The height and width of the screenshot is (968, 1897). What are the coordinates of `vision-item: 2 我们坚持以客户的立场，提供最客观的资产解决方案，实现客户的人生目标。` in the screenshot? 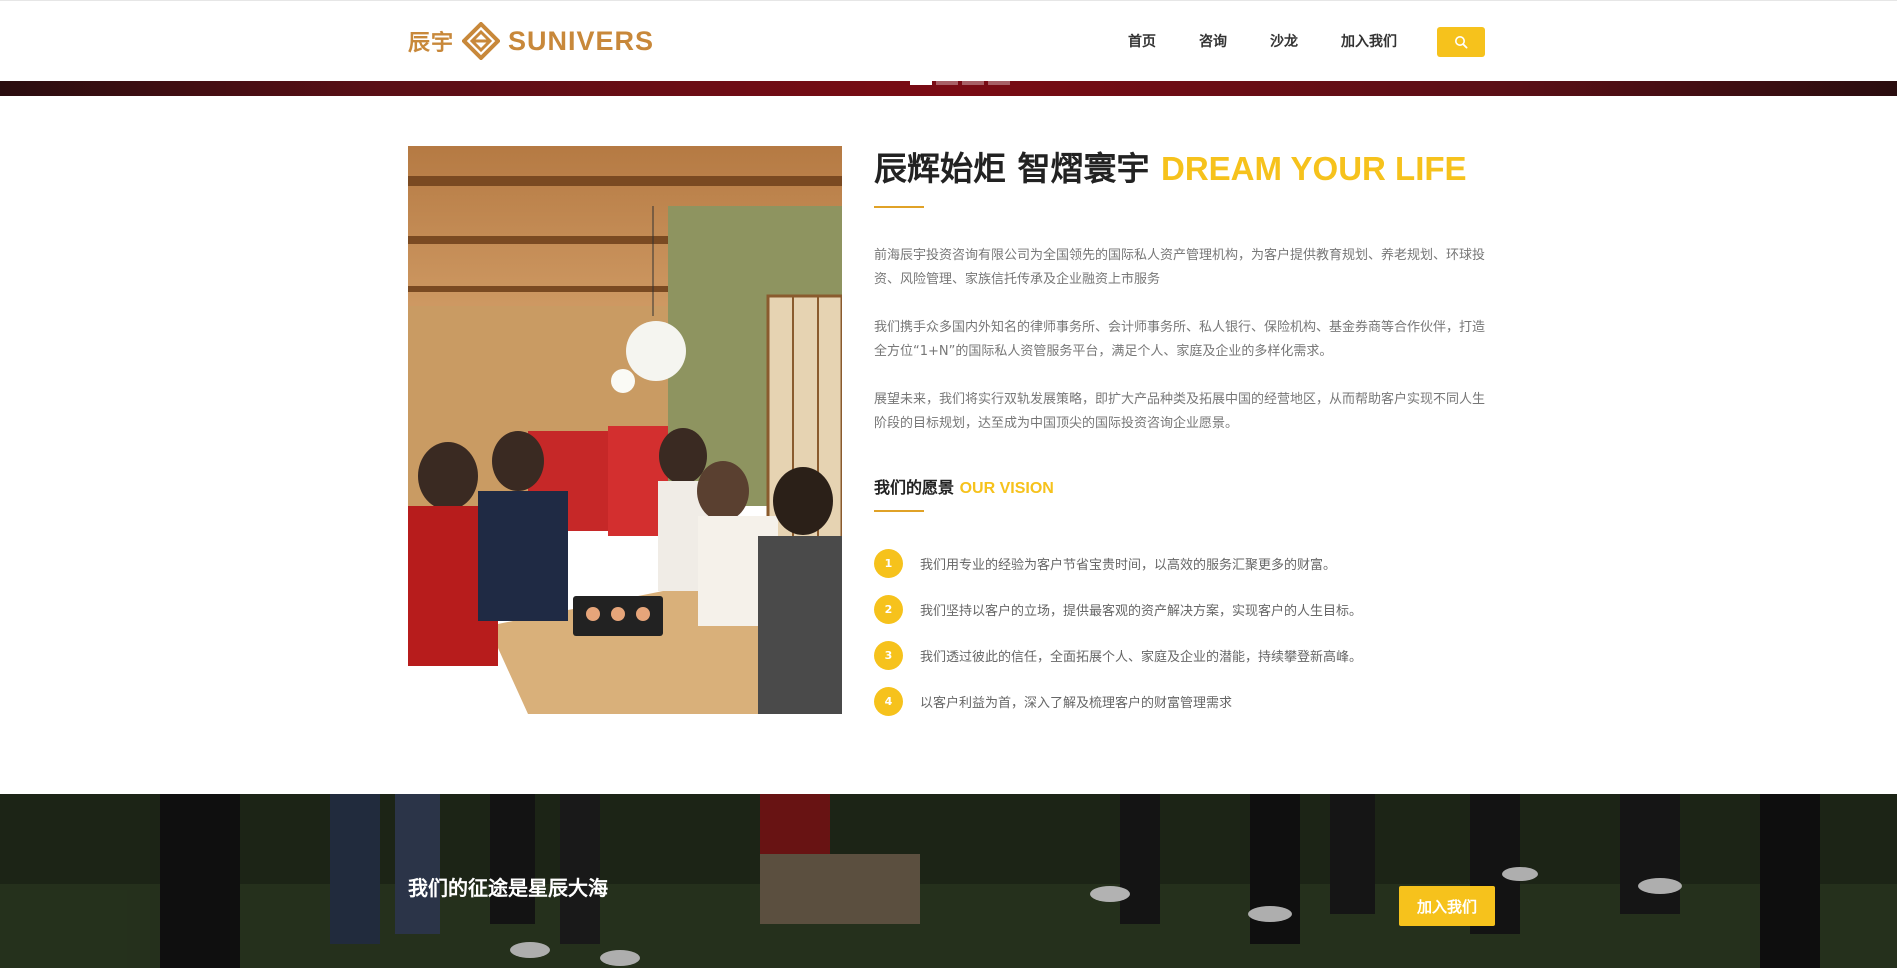 It's located at (1118, 609).